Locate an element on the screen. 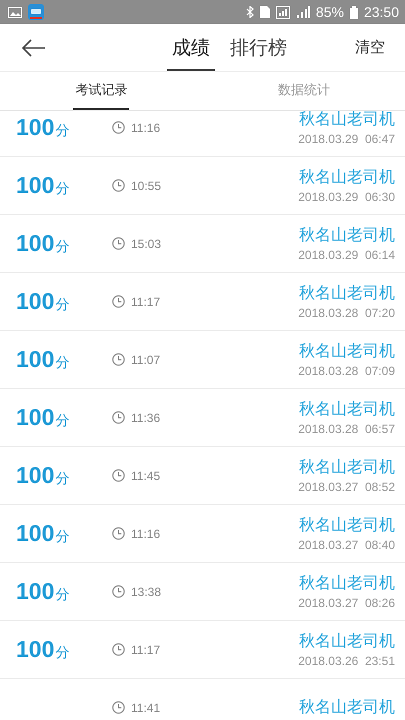 This screenshot has height=720, width=405. clear-button: 清空 is located at coordinates (370, 47).